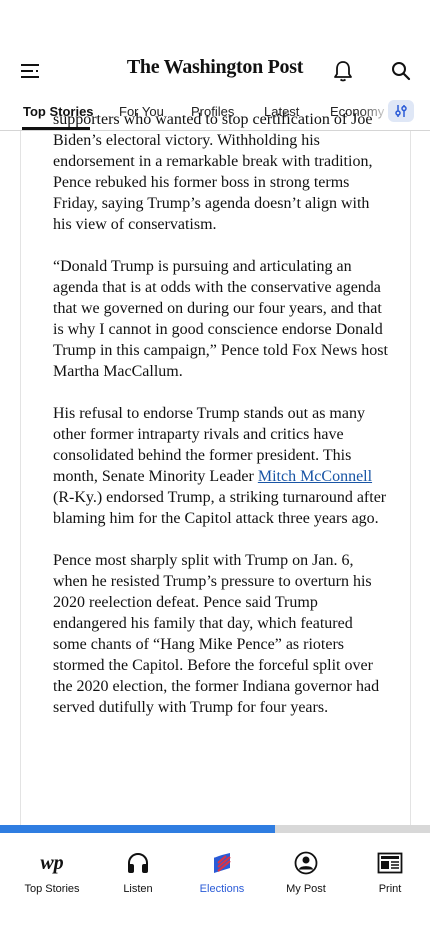  Describe the element at coordinates (52, 889) in the screenshot. I see `nav-label: Top Stories` at that location.